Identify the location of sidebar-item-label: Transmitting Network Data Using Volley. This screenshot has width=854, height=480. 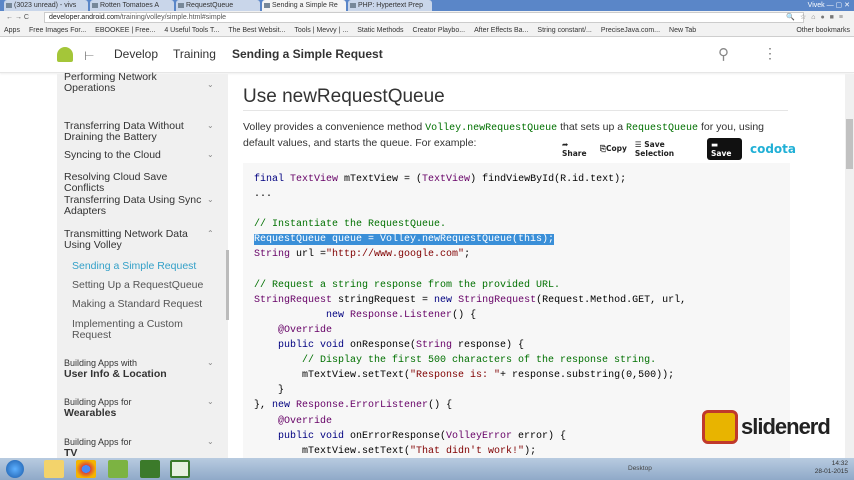
(126, 239).